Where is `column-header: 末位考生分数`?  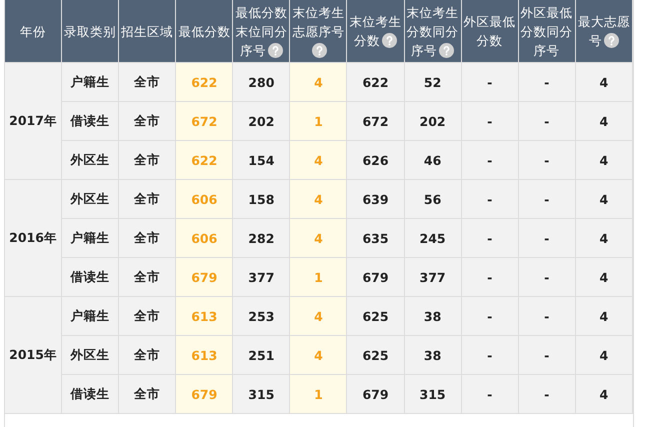
column-header: 末位考生分数 is located at coordinates (375, 31).